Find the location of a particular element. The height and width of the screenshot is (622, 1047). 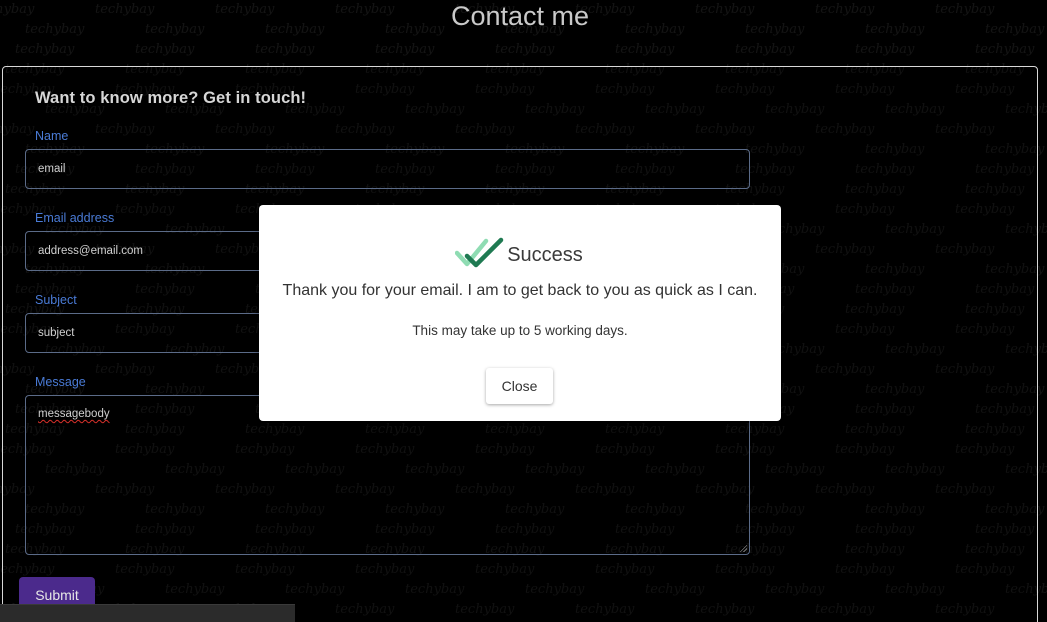

message-textarea-value: messagebody is located at coordinates (74, 414).